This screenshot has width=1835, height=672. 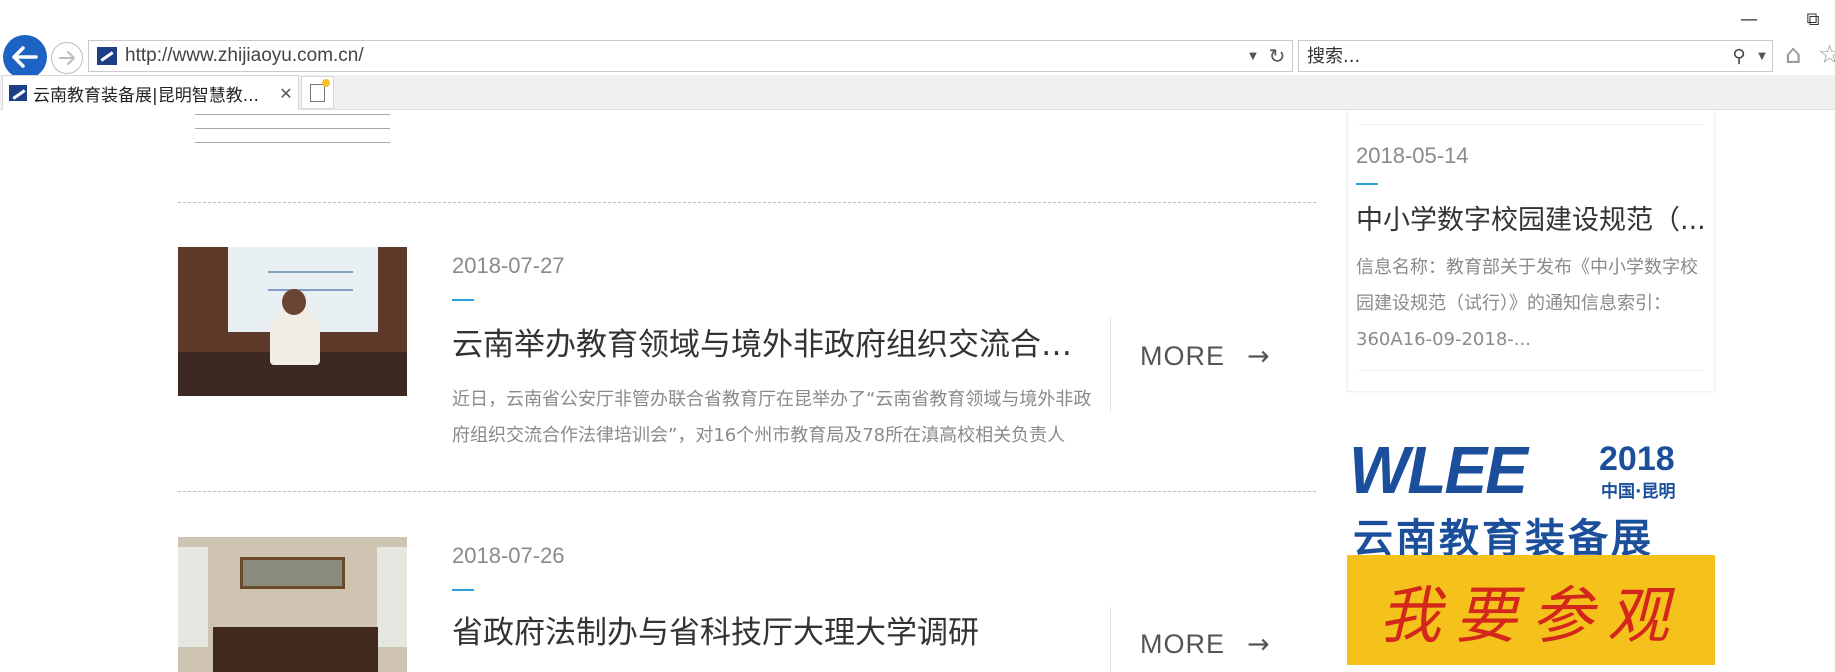 What do you see at coordinates (747, 604) in the screenshot?
I see `news-item: 2018-07-26 省政府法制办与省科技厅大理大学调研 MORE →` at bounding box center [747, 604].